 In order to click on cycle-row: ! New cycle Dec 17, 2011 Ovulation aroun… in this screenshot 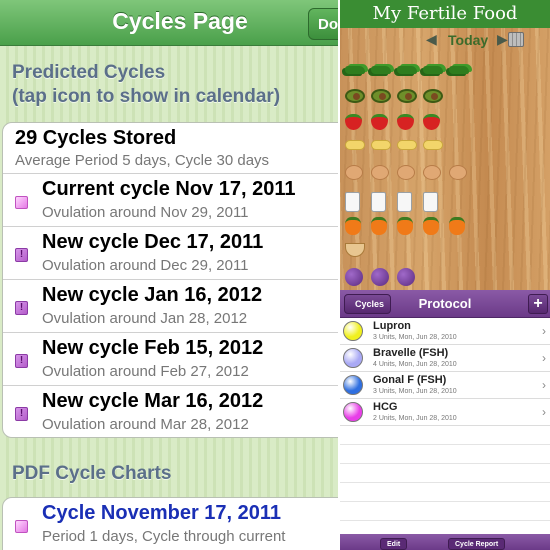, I will do `click(171, 252)`.